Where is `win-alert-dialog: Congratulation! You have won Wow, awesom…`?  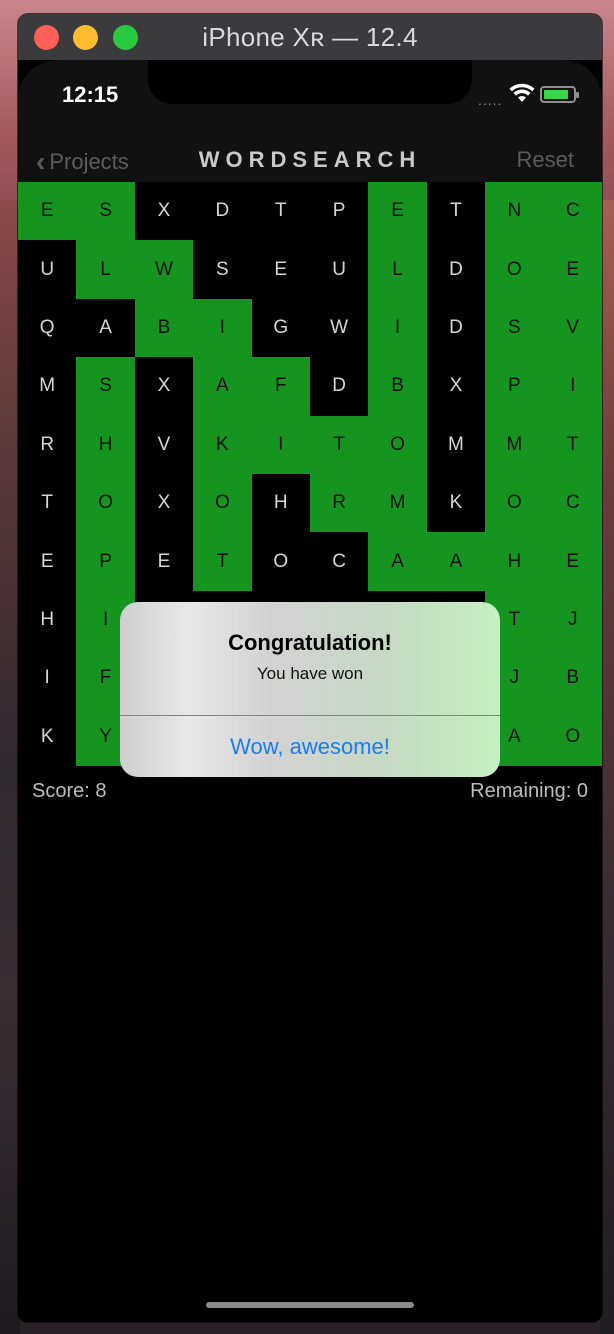
win-alert-dialog: Congratulation! You have won Wow, awesom… is located at coordinates (310, 689).